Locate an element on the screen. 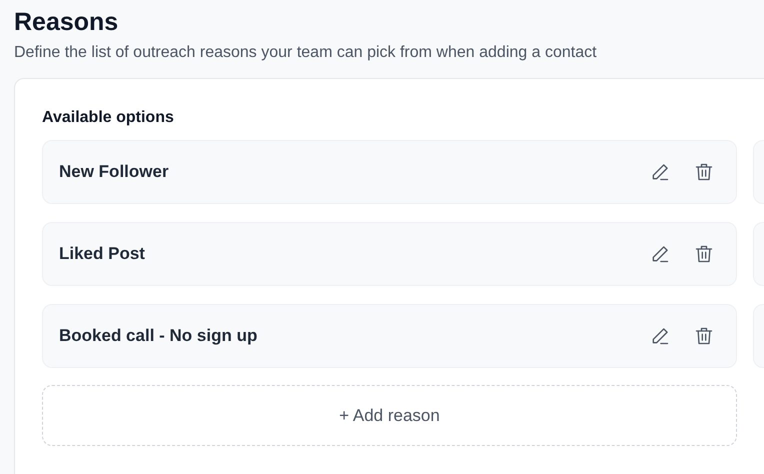 This screenshot has width=764, height=474. option-label: Booked call - No sign up is located at coordinates (158, 336).